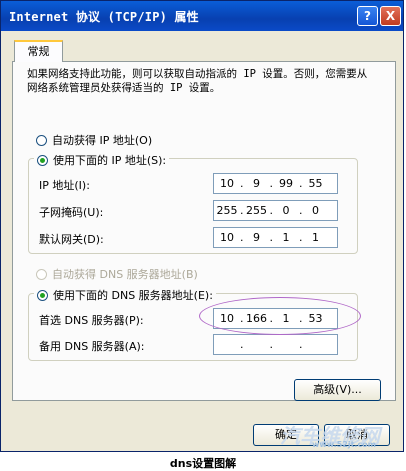 The width and height of the screenshot is (406, 471). I want to click on manual-dns-radio, so click(42, 295).